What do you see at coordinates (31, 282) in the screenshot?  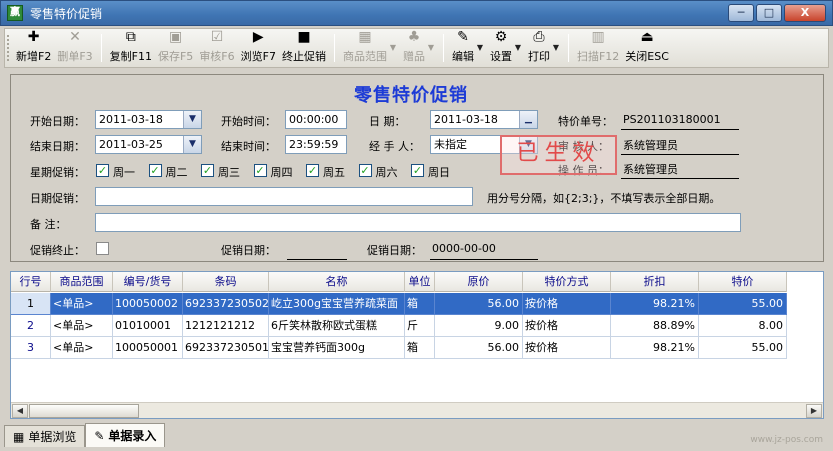 I see `column-header: 行号` at bounding box center [31, 282].